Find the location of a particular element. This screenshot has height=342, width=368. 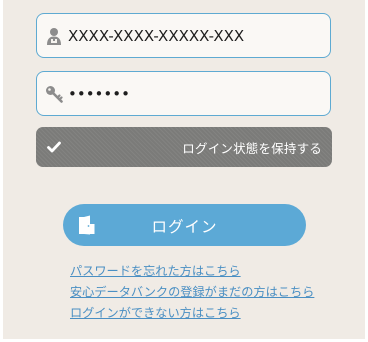

keep-logged-in-label: ログイン状態を保持する is located at coordinates (252, 148).